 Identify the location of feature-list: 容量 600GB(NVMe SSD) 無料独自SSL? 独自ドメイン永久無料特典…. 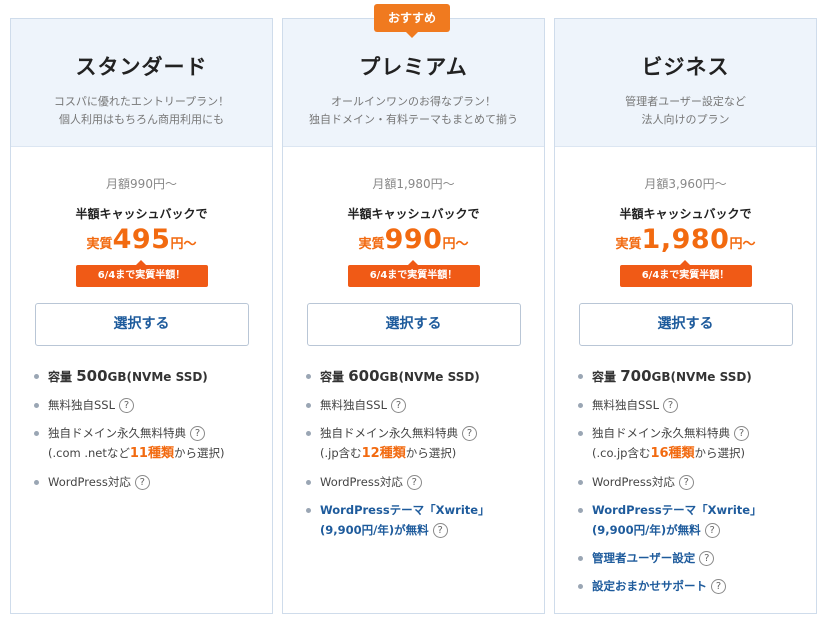
(413, 453).